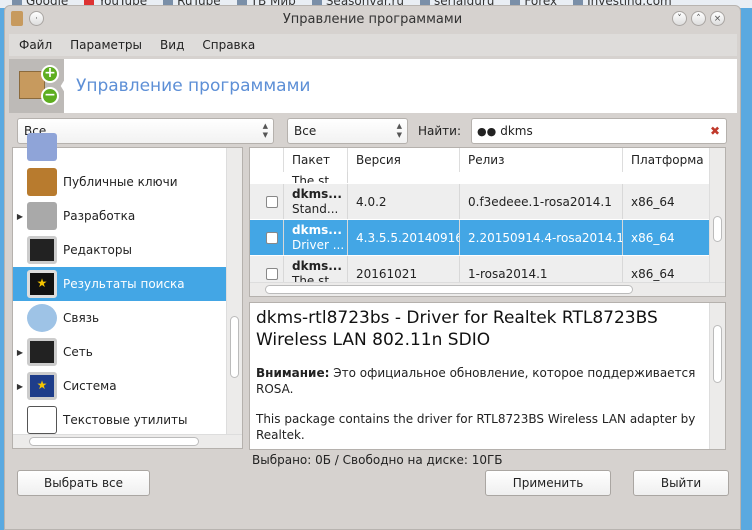 This screenshot has height=530, width=752. What do you see at coordinates (679, 18) in the screenshot?
I see `minimize-button: ˅` at bounding box center [679, 18].